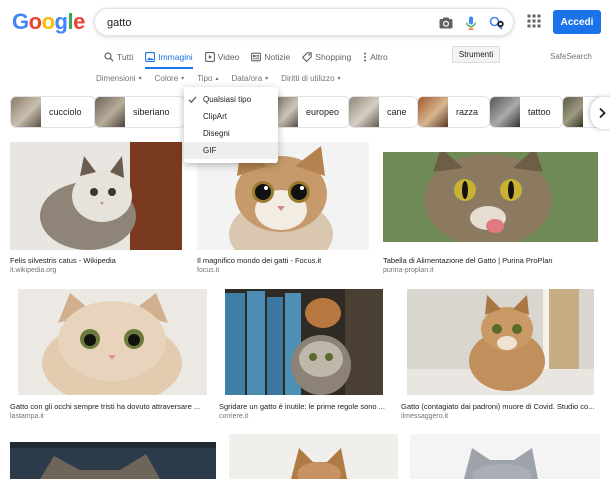  What do you see at coordinates (96, 260) in the screenshot?
I see `result-title: Felis silvestris catus - Wikipedia` at bounding box center [96, 260].